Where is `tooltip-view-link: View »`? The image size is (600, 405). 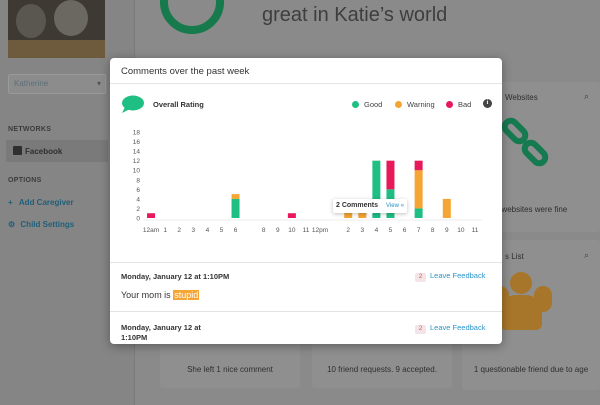
tooltip-view-link: View » is located at coordinates (395, 206).